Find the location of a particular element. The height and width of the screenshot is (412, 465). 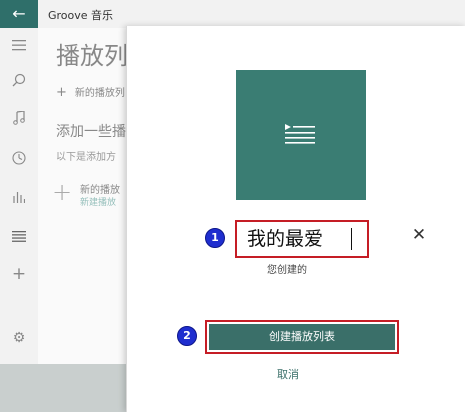

add-icon: + is located at coordinates (19, 274).